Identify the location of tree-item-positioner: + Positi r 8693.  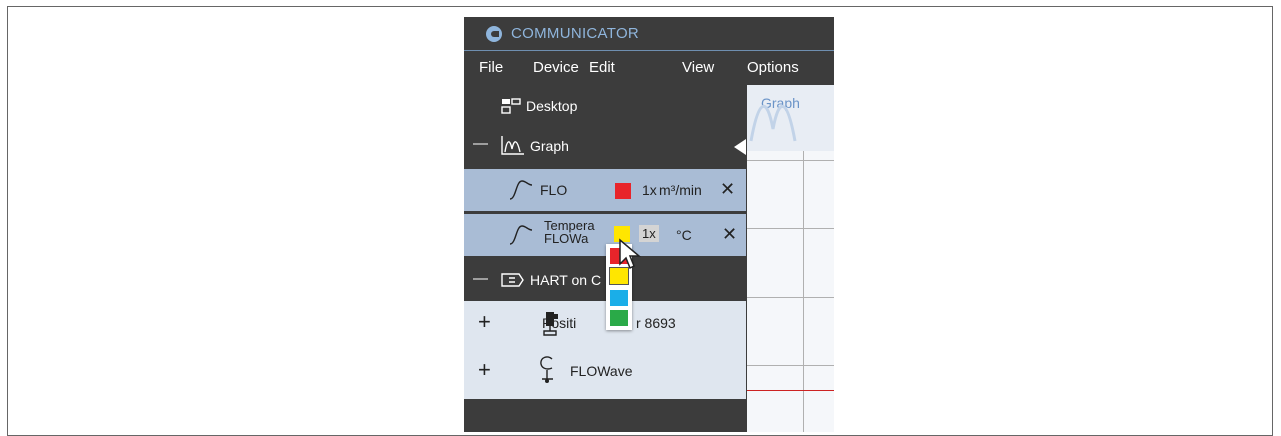
(605, 323).